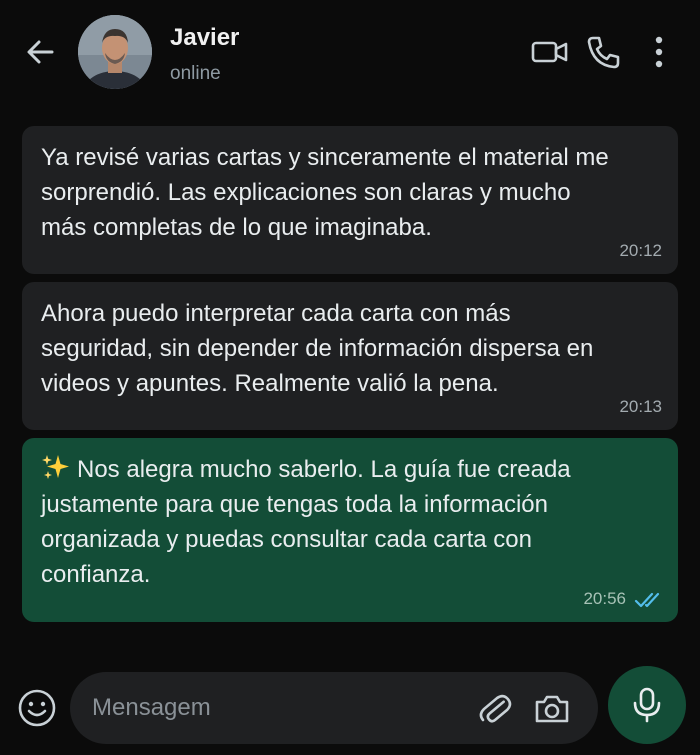 This screenshot has width=700, height=755. I want to click on contact-status: online, so click(195, 73).